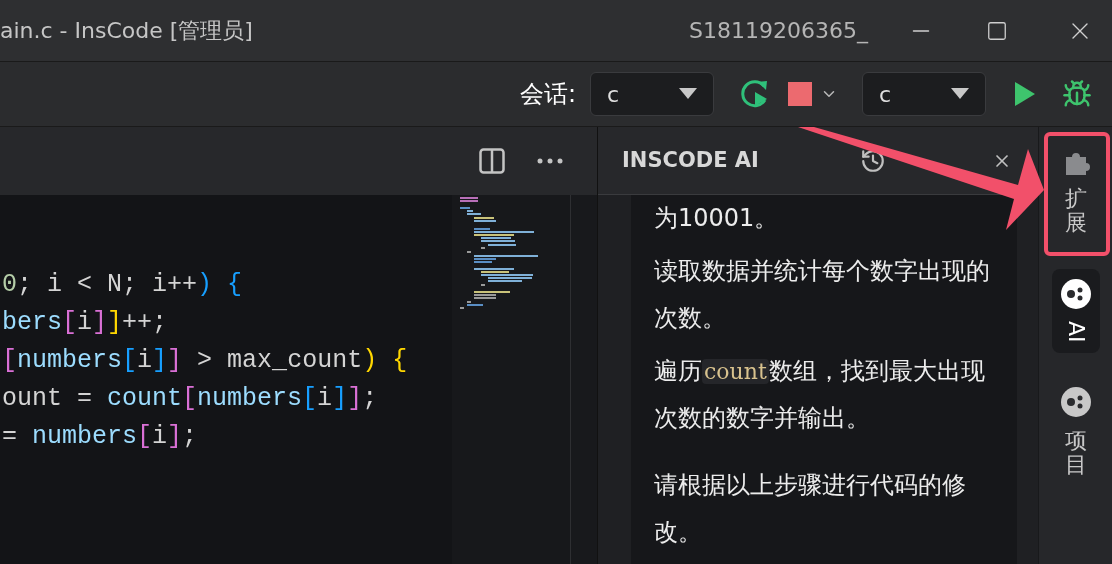  I want to click on code-line: [numbers[i]] > max_count) {, so click(205, 361).